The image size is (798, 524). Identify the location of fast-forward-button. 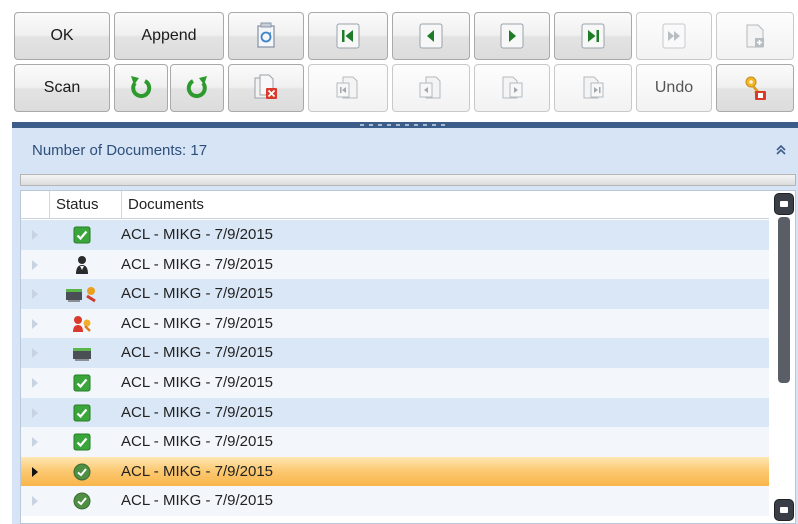
(674, 36).